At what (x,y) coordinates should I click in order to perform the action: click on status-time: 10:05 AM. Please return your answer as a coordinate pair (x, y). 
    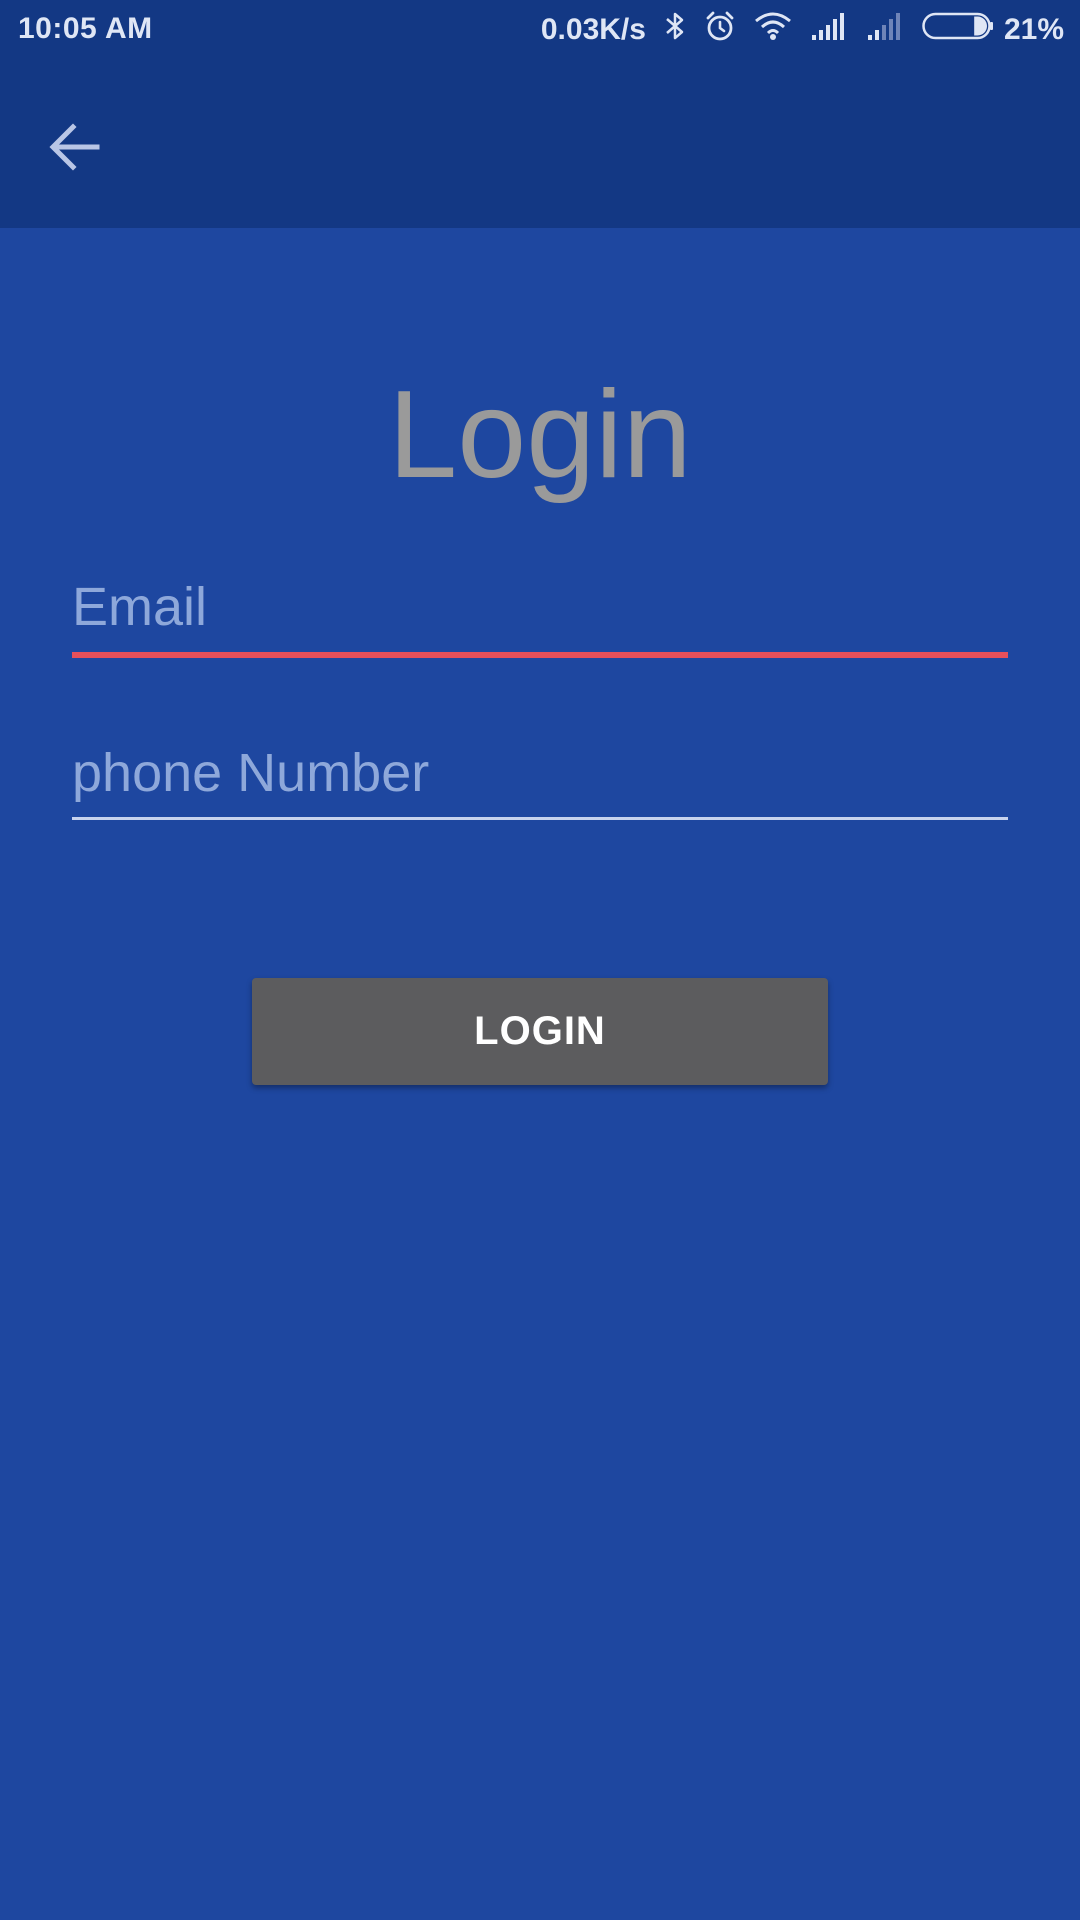
    Looking at the image, I should click on (85, 28).